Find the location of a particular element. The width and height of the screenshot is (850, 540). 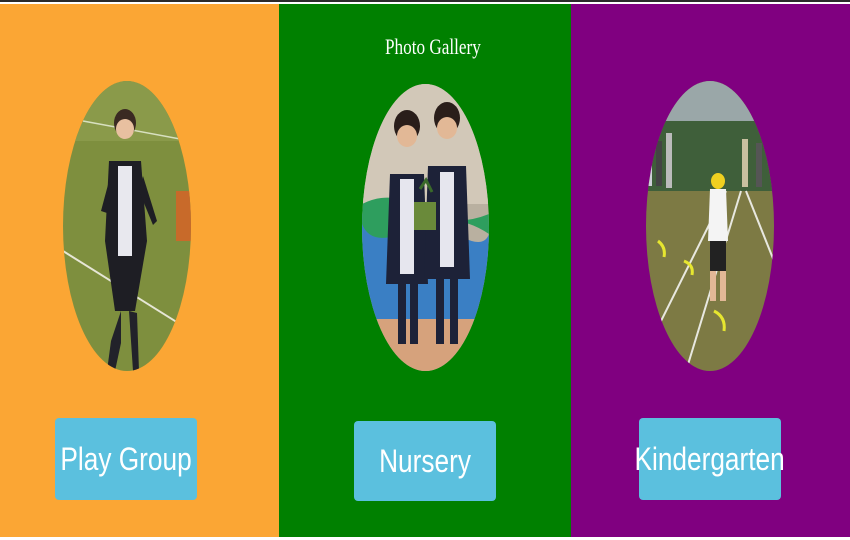

nursery-photo-image is located at coordinates (425, 227).